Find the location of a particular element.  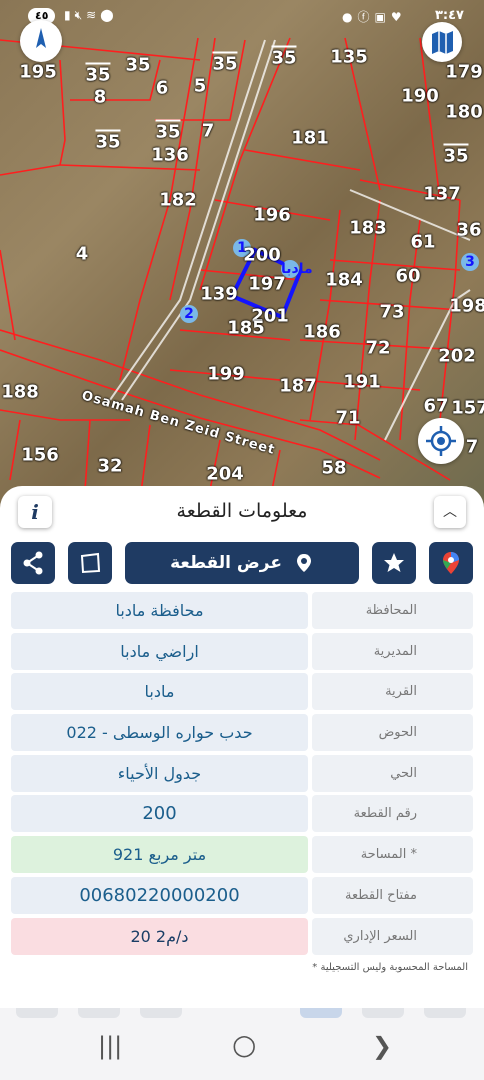

info-row: محافظة مادبا المحافظة is located at coordinates (242, 610).